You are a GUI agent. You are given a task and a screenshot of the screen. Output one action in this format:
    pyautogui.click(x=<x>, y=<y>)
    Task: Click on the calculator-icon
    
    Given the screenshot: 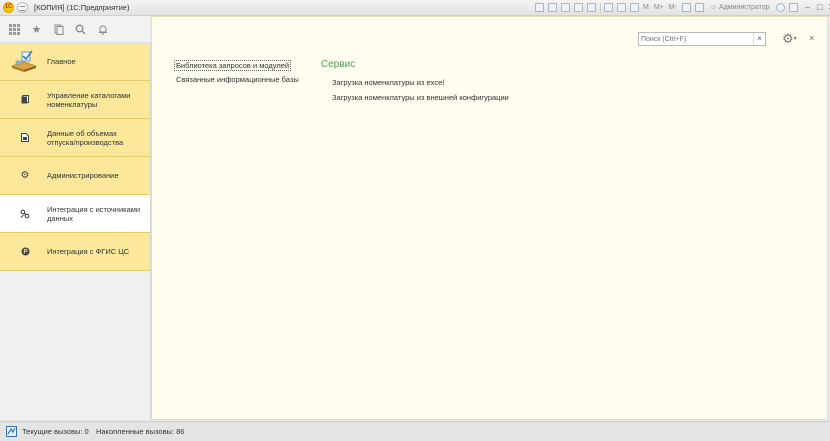 What is the action you would take?
    pyautogui.click(x=621, y=7)
    